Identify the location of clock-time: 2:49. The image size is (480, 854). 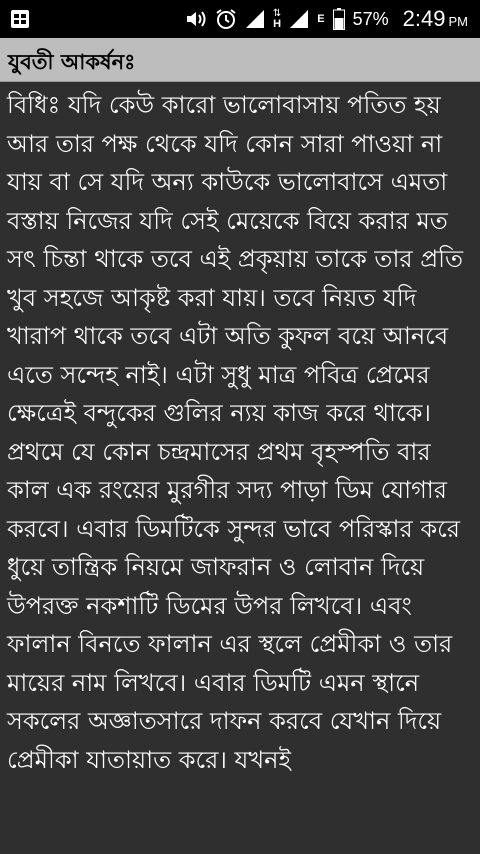
(424, 18).